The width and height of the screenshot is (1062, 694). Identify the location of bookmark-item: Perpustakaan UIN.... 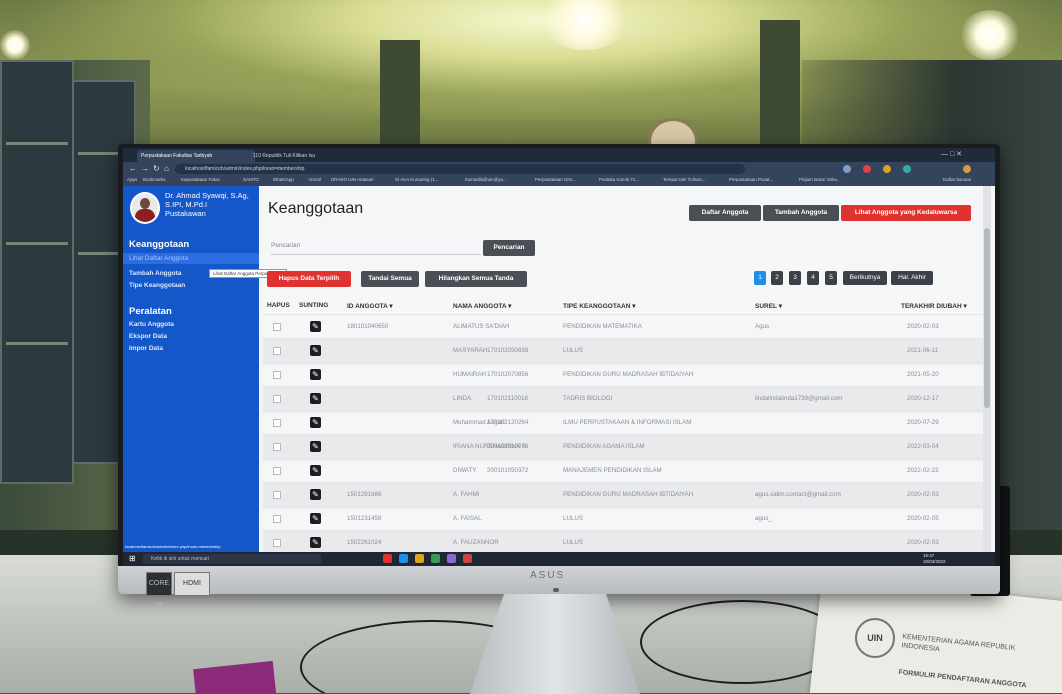
(555, 179).